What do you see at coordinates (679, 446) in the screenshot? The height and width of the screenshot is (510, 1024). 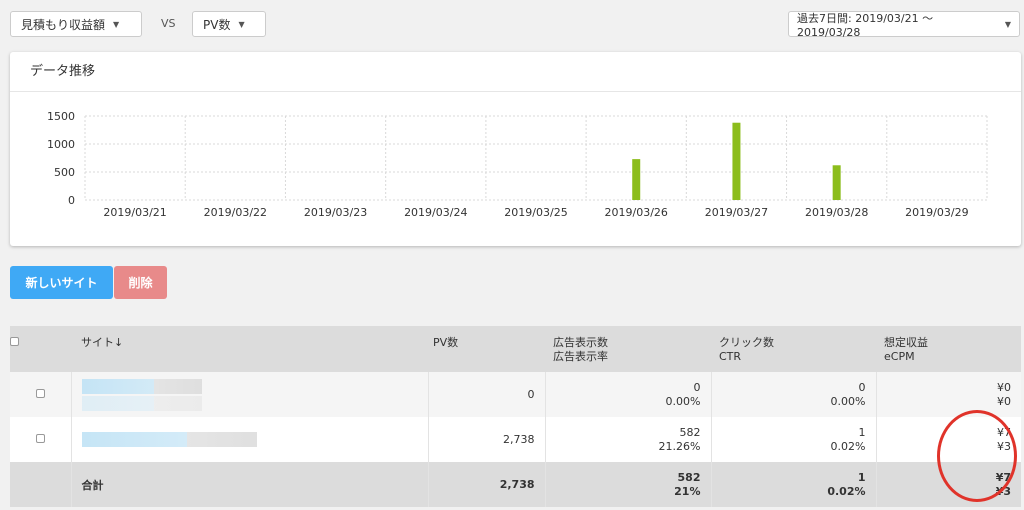 I see `impression-rate-value: 21.26%` at bounding box center [679, 446].